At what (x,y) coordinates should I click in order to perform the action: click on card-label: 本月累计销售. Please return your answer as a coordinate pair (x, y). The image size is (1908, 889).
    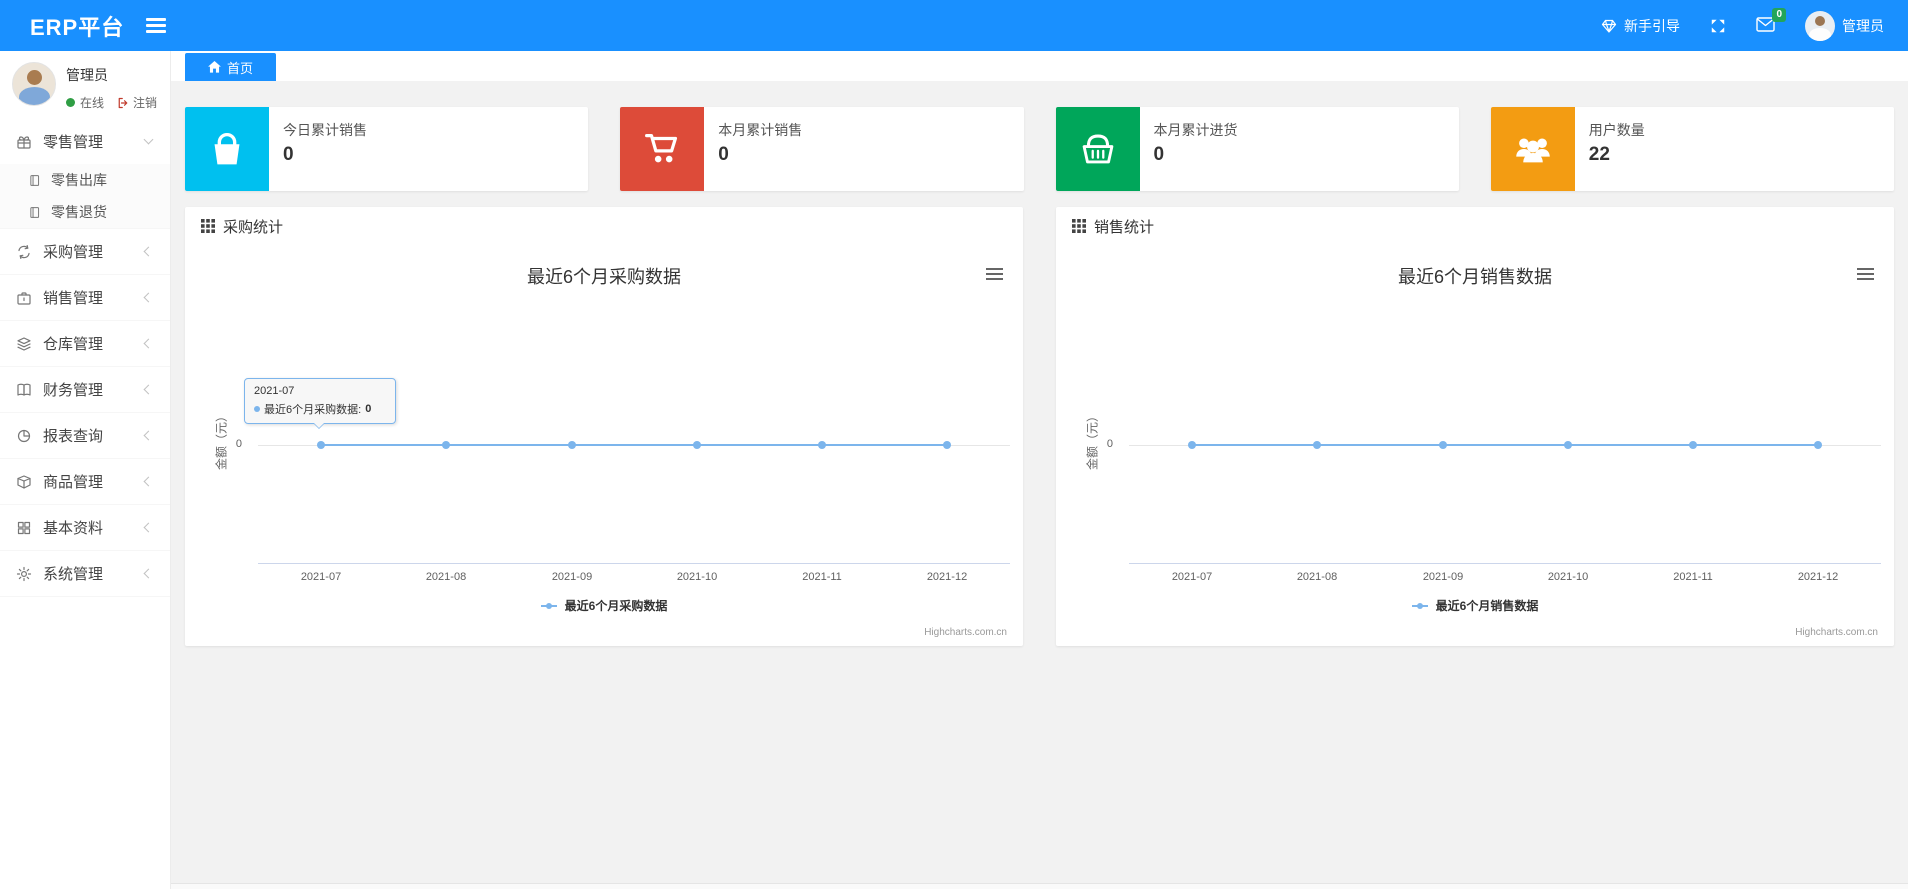
    Looking at the image, I should click on (760, 130).